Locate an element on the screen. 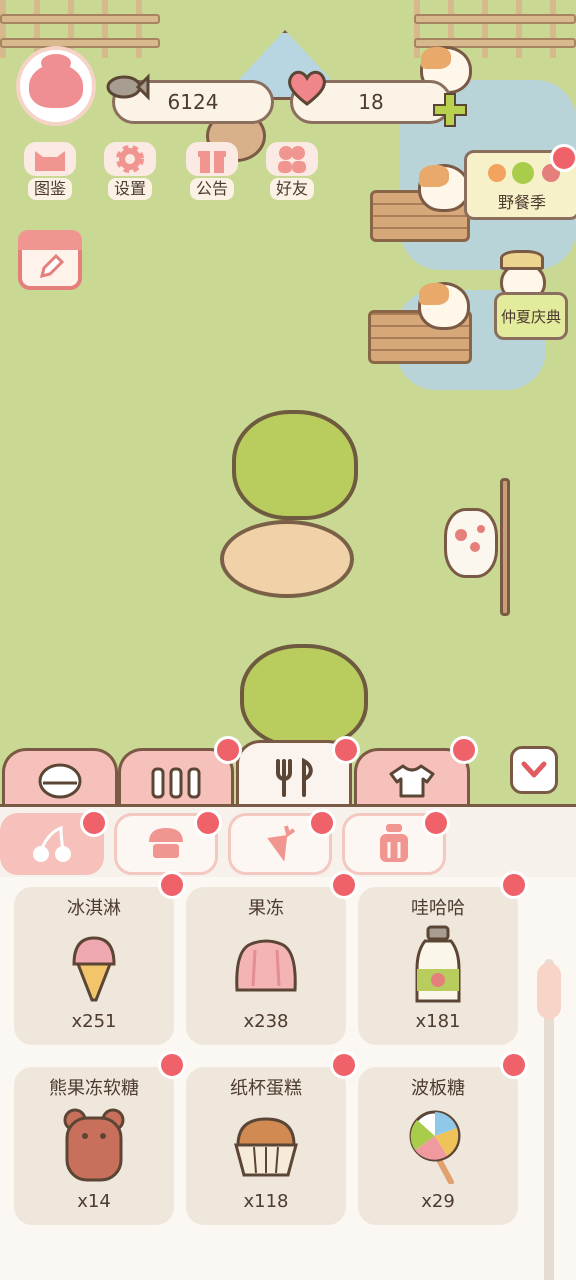  cat-fishing-lower is located at coordinates (444, 306).